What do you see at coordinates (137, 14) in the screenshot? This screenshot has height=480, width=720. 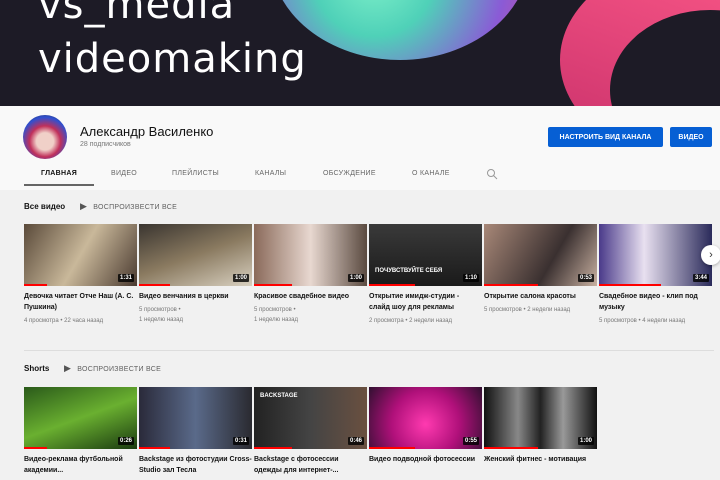 I see `banner-line-1: vs_media` at bounding box center [137, 14].